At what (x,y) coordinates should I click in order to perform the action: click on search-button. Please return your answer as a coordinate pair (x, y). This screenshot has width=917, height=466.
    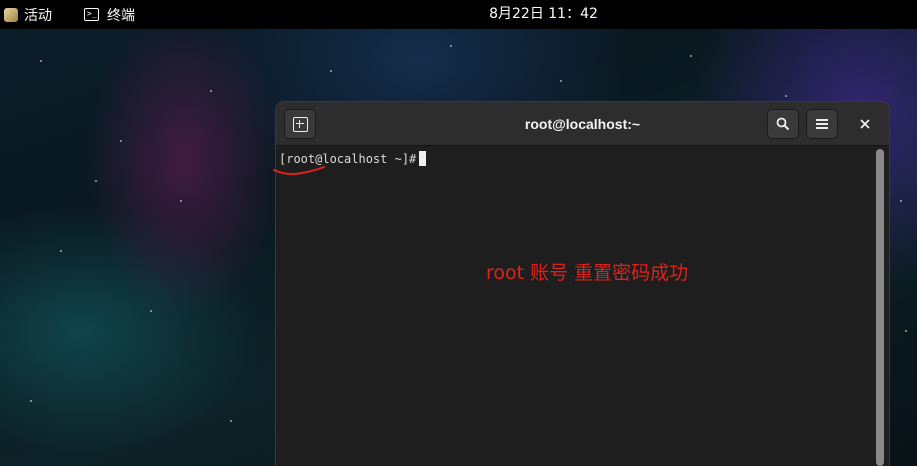
    Looking at the image, I should click on (783, 124).